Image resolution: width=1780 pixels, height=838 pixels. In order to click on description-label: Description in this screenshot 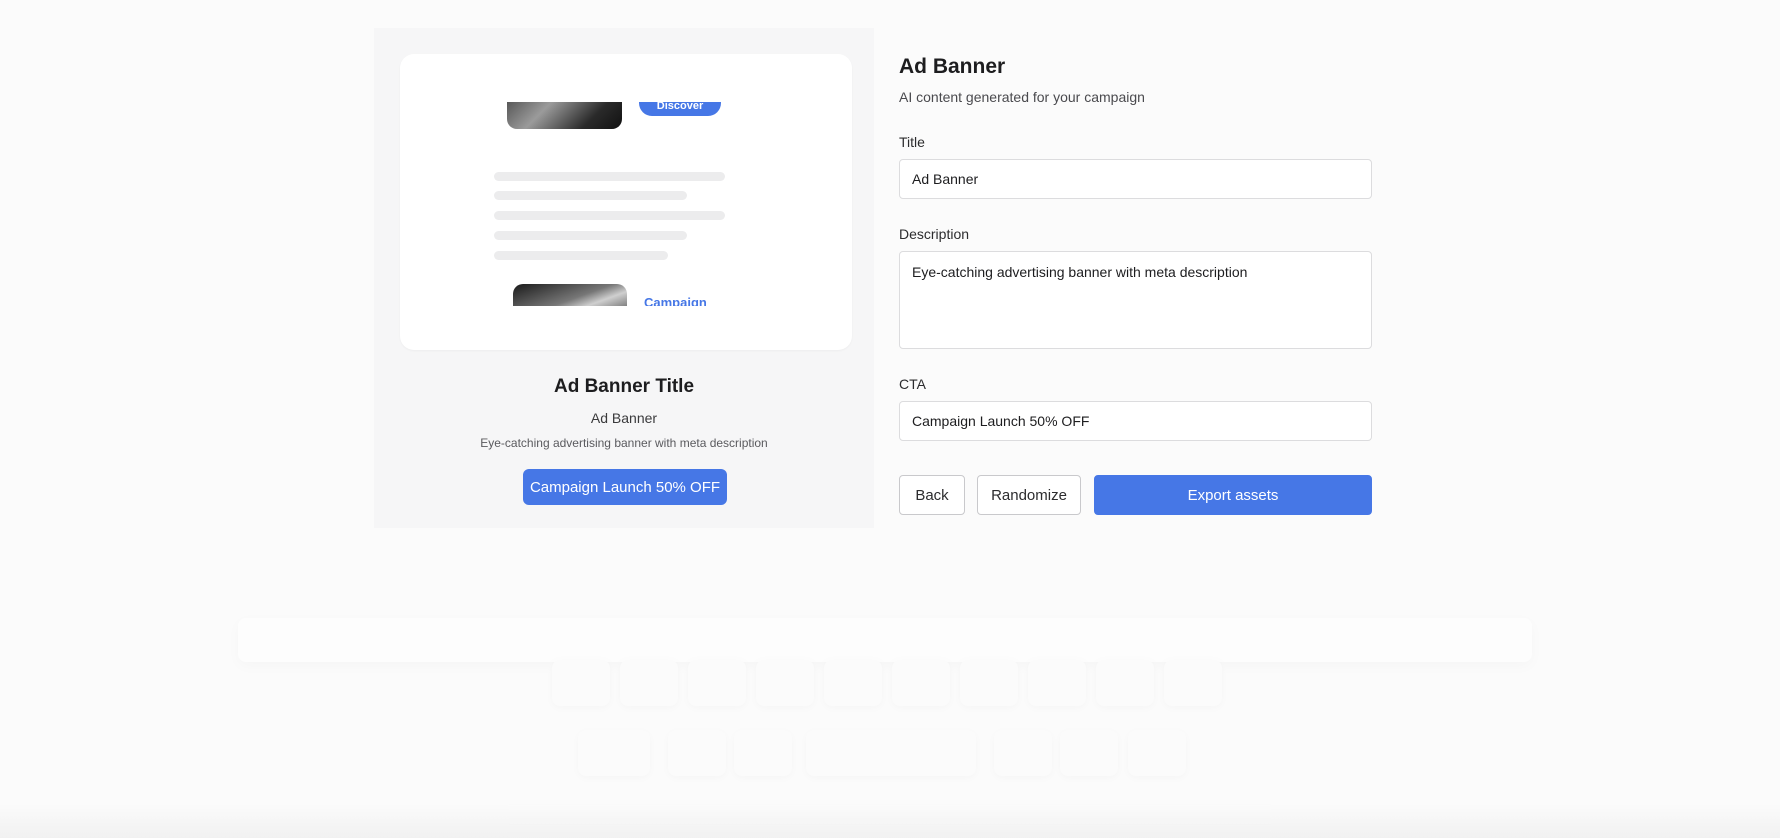, I will do `click(934, 234)`.